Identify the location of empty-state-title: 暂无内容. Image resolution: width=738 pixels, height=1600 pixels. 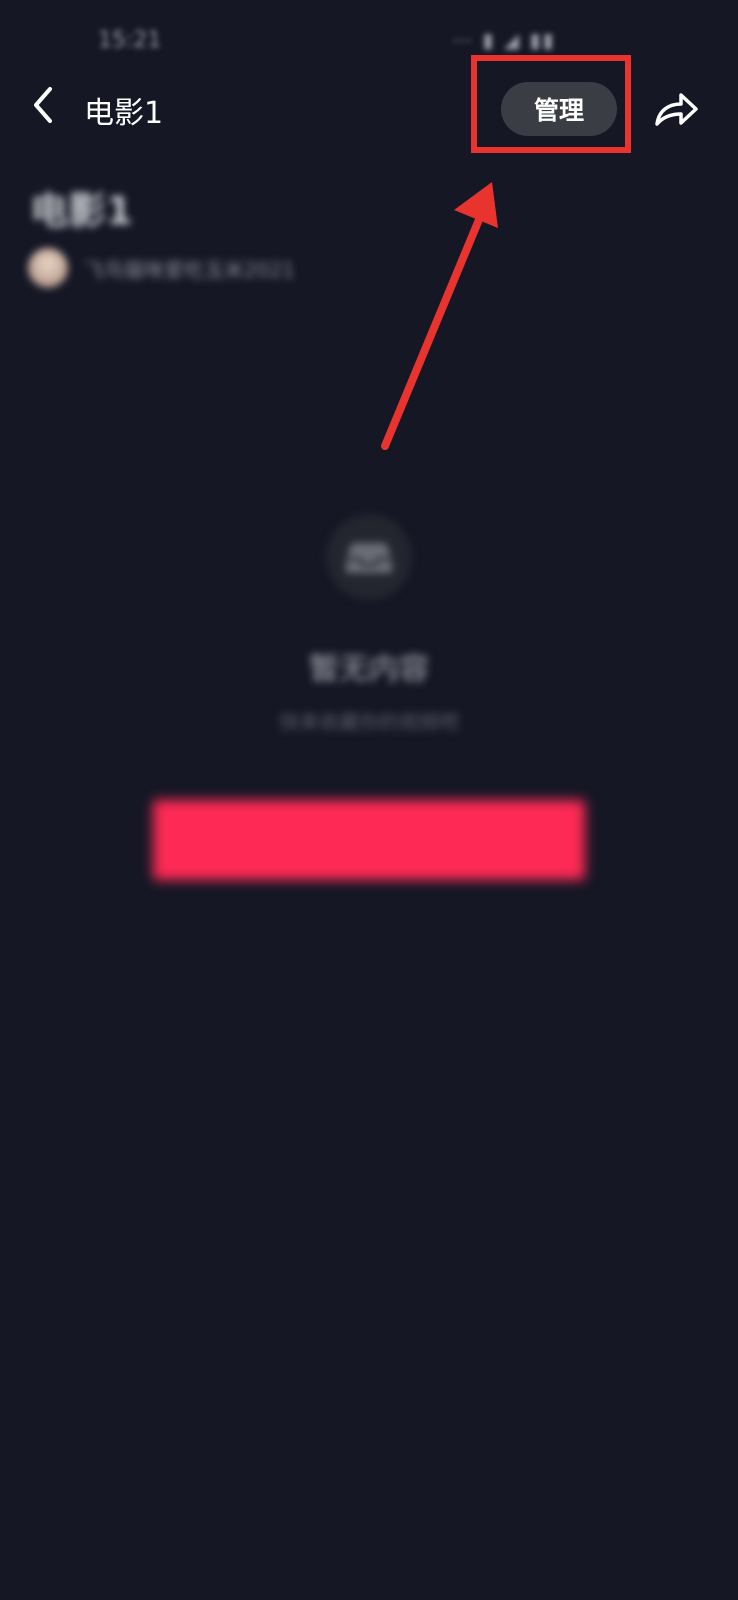
(369, 669).